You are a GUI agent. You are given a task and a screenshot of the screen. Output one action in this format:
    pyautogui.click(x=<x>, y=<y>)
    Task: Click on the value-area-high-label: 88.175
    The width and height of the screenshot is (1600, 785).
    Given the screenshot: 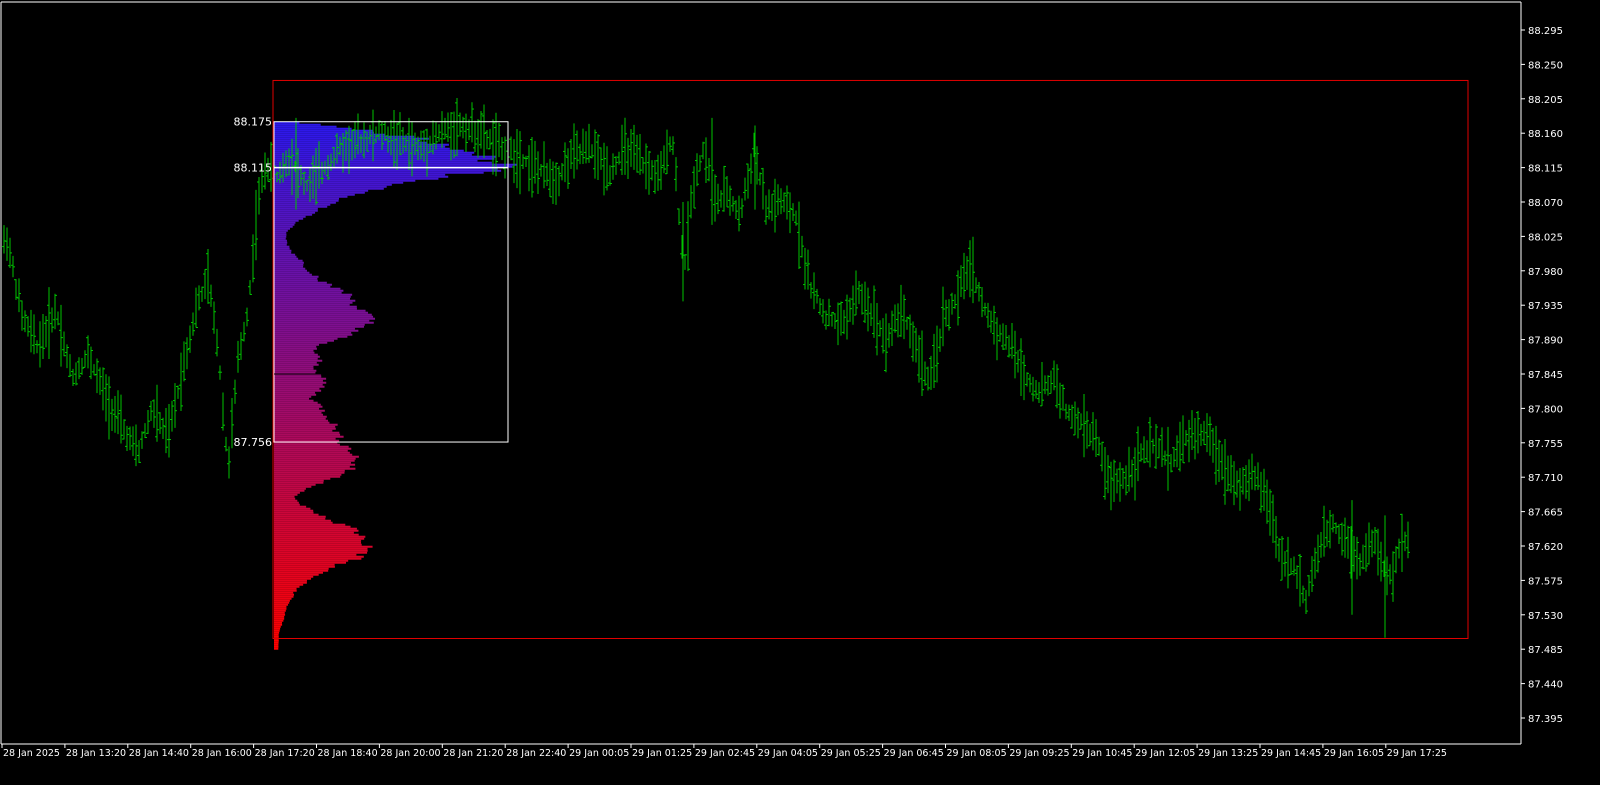 What is the action you would take?
    pyautogui.click(x=253, y=122)
    